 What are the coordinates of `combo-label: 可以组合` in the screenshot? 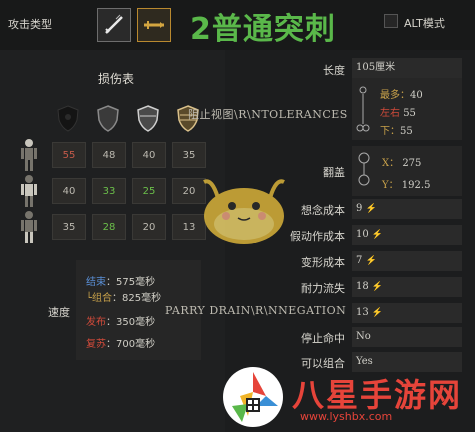 It's located at (323, 363).